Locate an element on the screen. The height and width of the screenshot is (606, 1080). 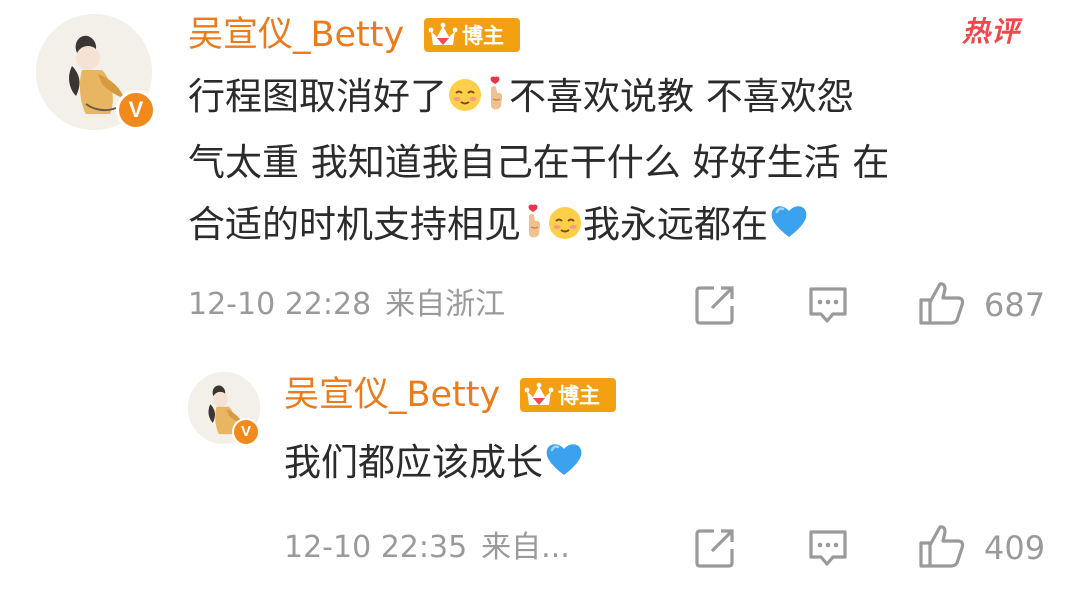
location: 来自浙江 is located at coordinates (445, 304).